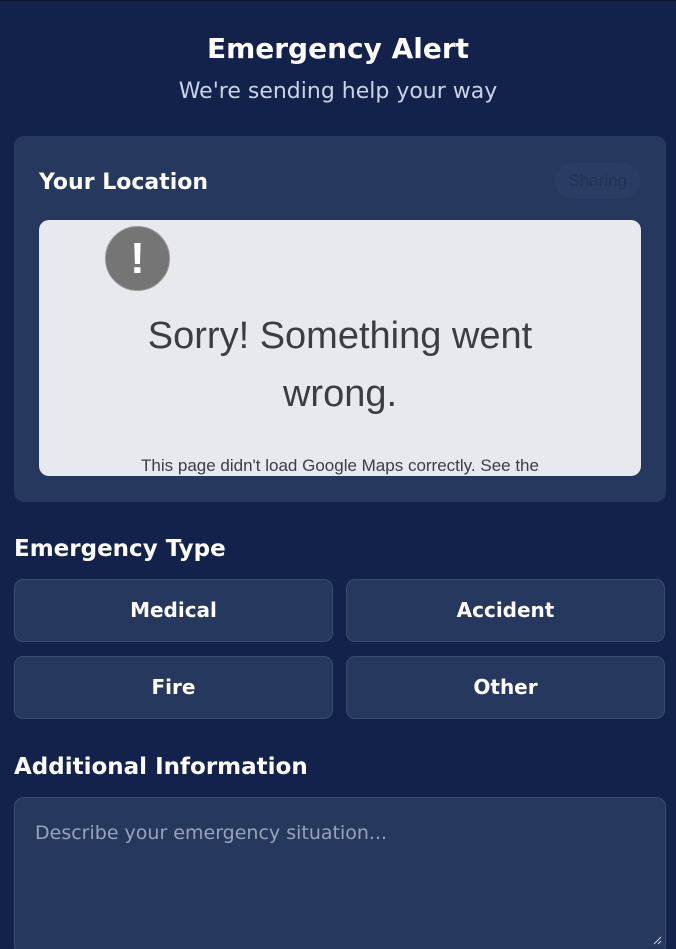  What do you see at coordinates (173, 687) in the screenshot?
I see `fire-button: Fire` at bounding box center [173, 687].